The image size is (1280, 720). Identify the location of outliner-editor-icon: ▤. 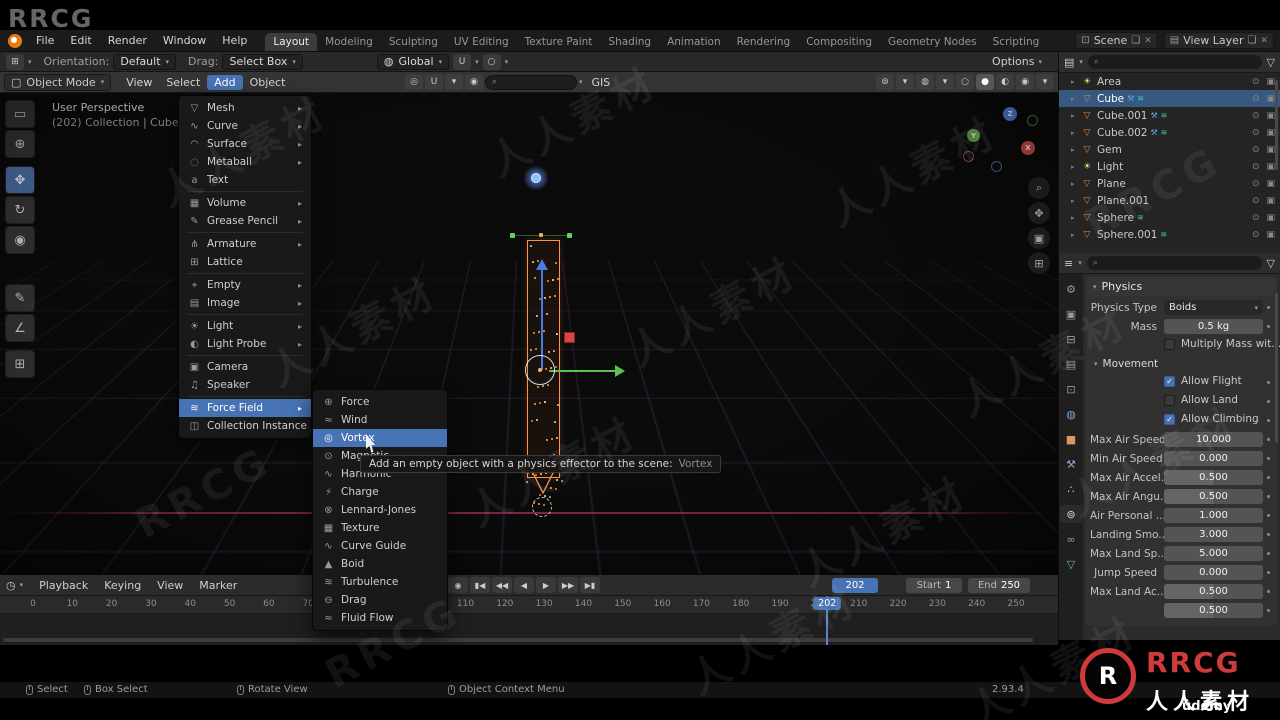
(1069, 62).